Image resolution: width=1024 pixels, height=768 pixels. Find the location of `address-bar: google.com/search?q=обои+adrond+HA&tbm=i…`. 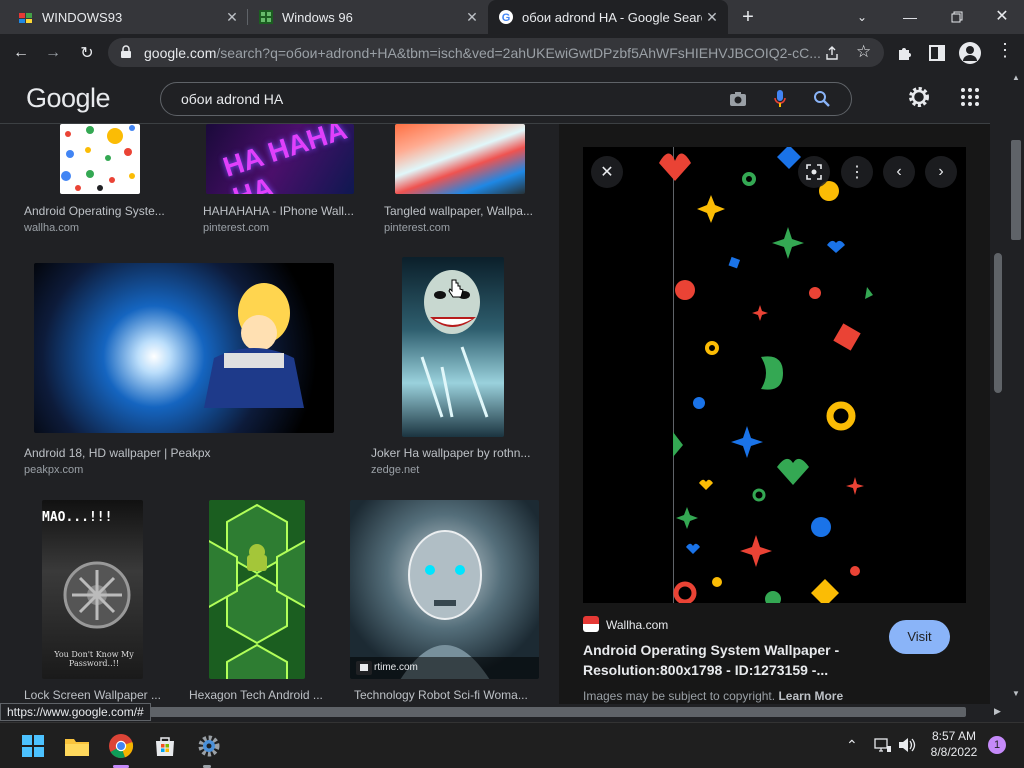

address-bar: google.com/search?q=обои+adrond+HA&tbm=i… is located at coordinates (496, 52).